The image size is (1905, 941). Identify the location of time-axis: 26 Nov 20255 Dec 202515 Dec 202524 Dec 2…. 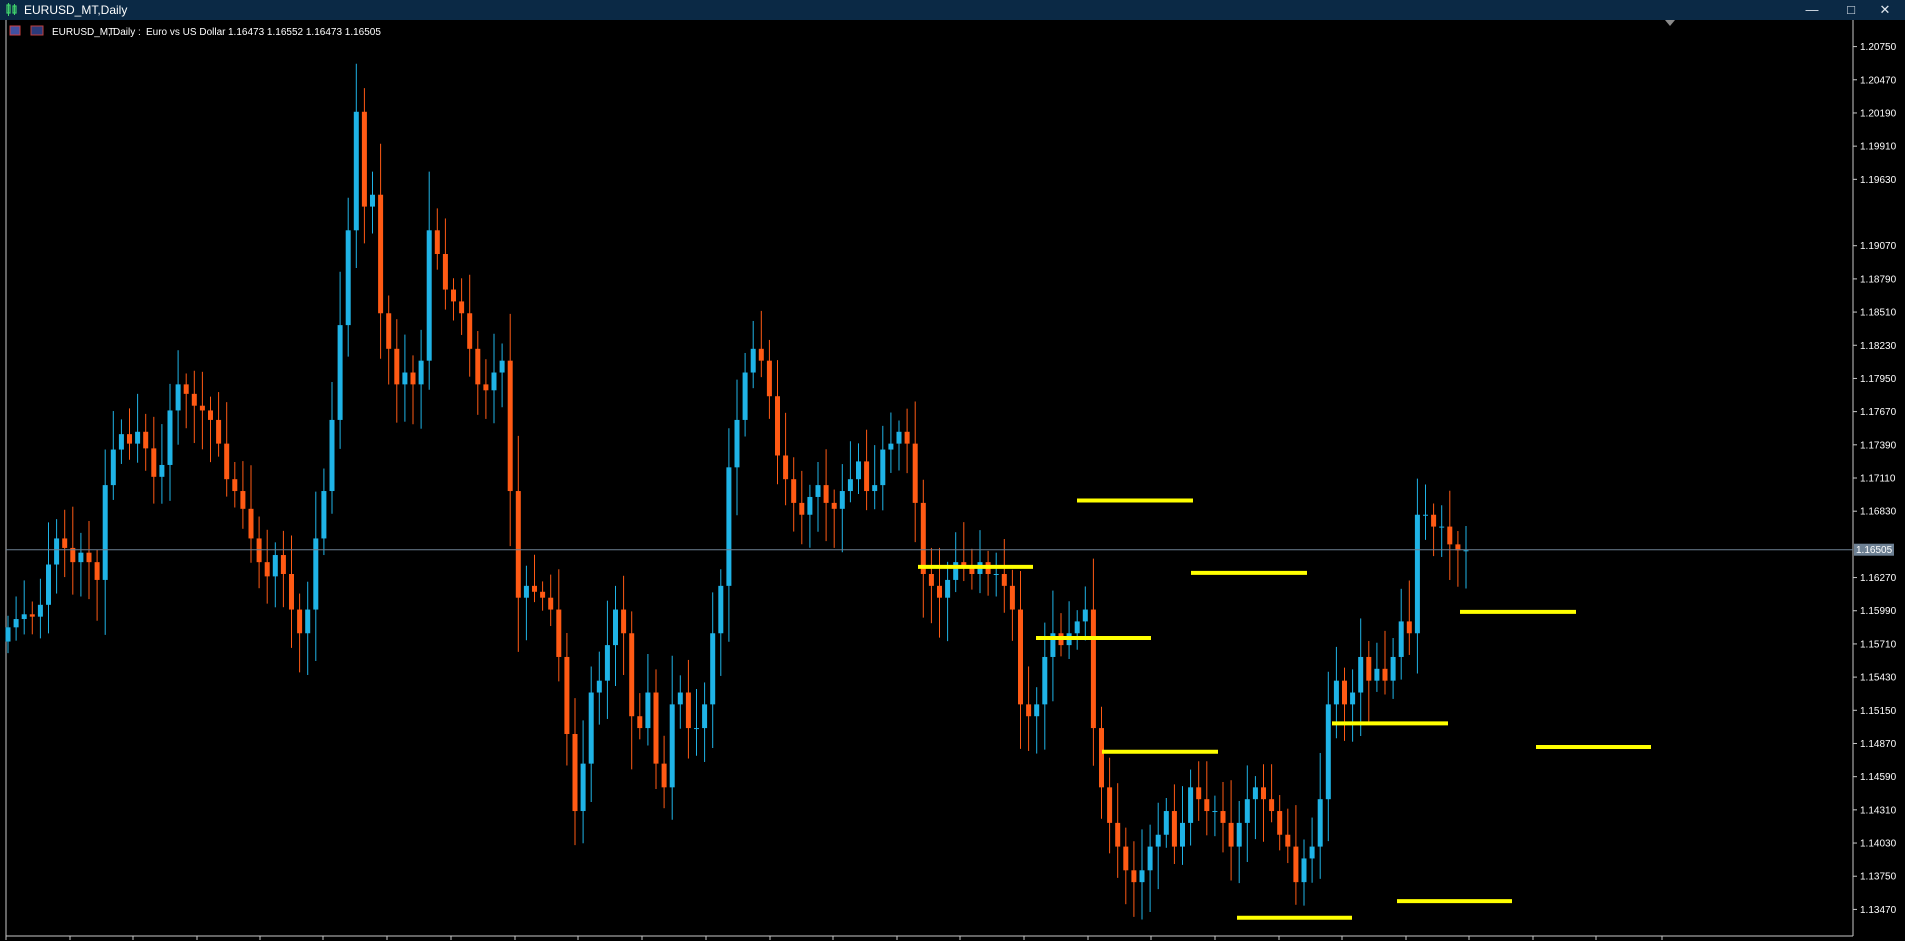
(862, 938).